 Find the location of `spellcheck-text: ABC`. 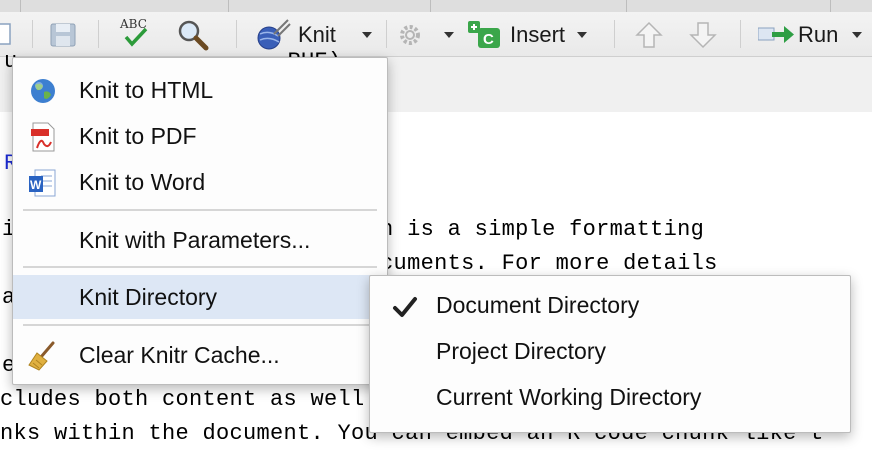

spellcheck-text: ABC is located at coordinates (133, 24).